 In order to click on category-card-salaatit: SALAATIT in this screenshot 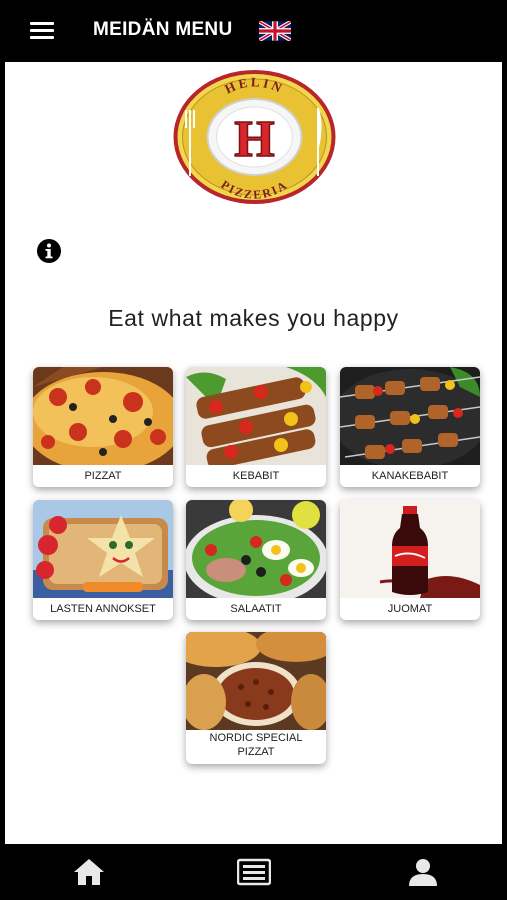, I will do `click(256, 560)`.